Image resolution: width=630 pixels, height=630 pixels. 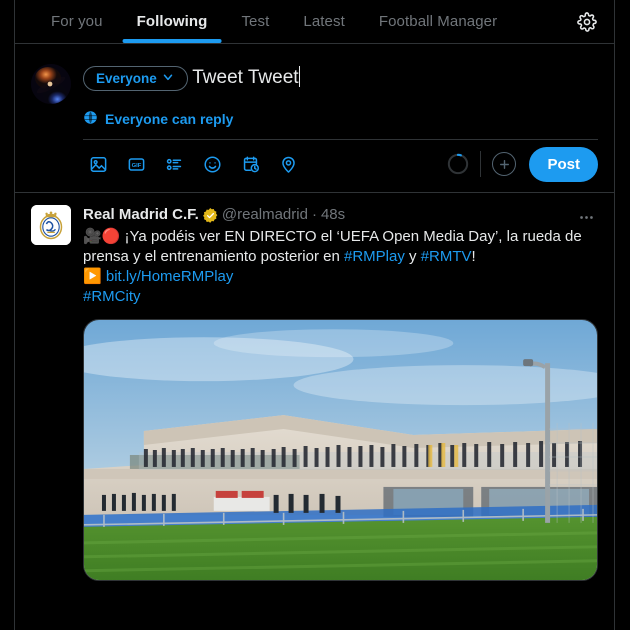 What do you see at coordinates (374, 256) in the screenshot?
I see `hashtag-rmplay: #RMPlay` at bounding box center [374, 256].